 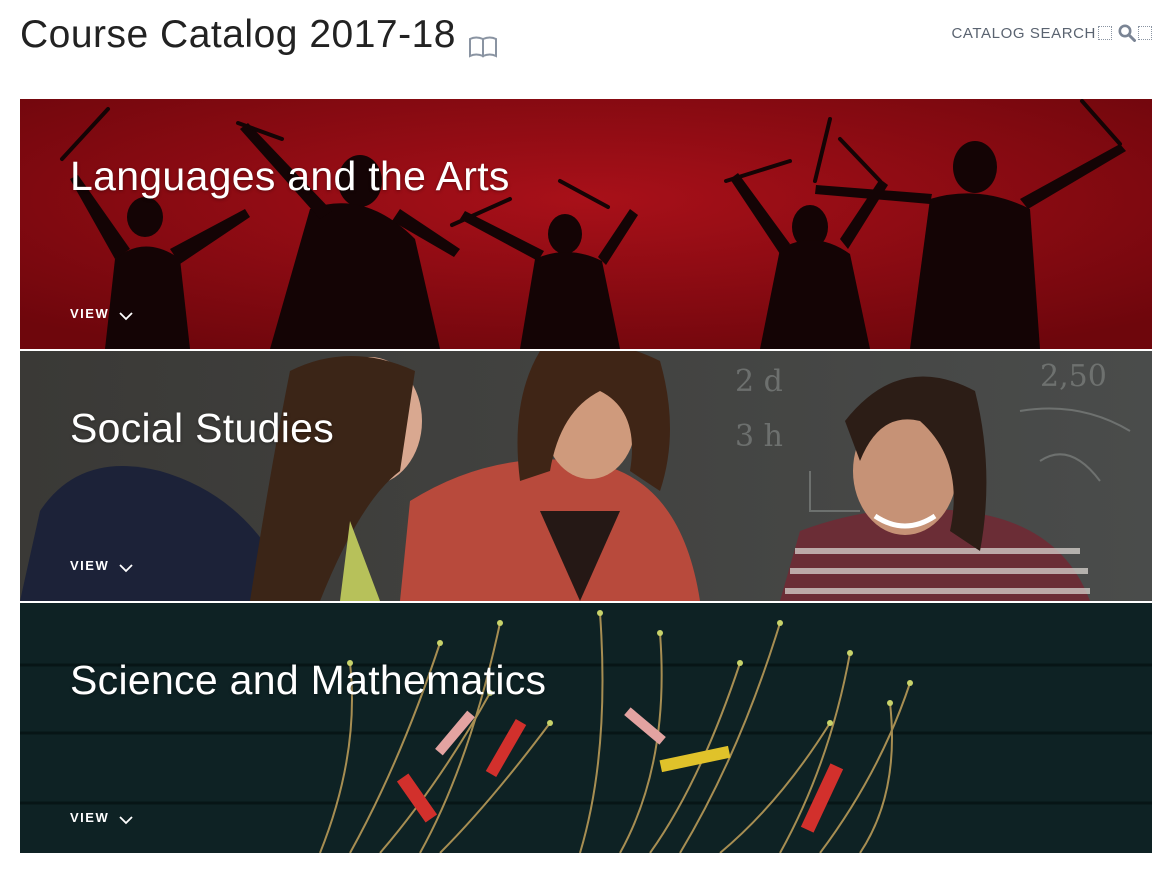 I want to click on search-icon, so click(x=1127, y=33).